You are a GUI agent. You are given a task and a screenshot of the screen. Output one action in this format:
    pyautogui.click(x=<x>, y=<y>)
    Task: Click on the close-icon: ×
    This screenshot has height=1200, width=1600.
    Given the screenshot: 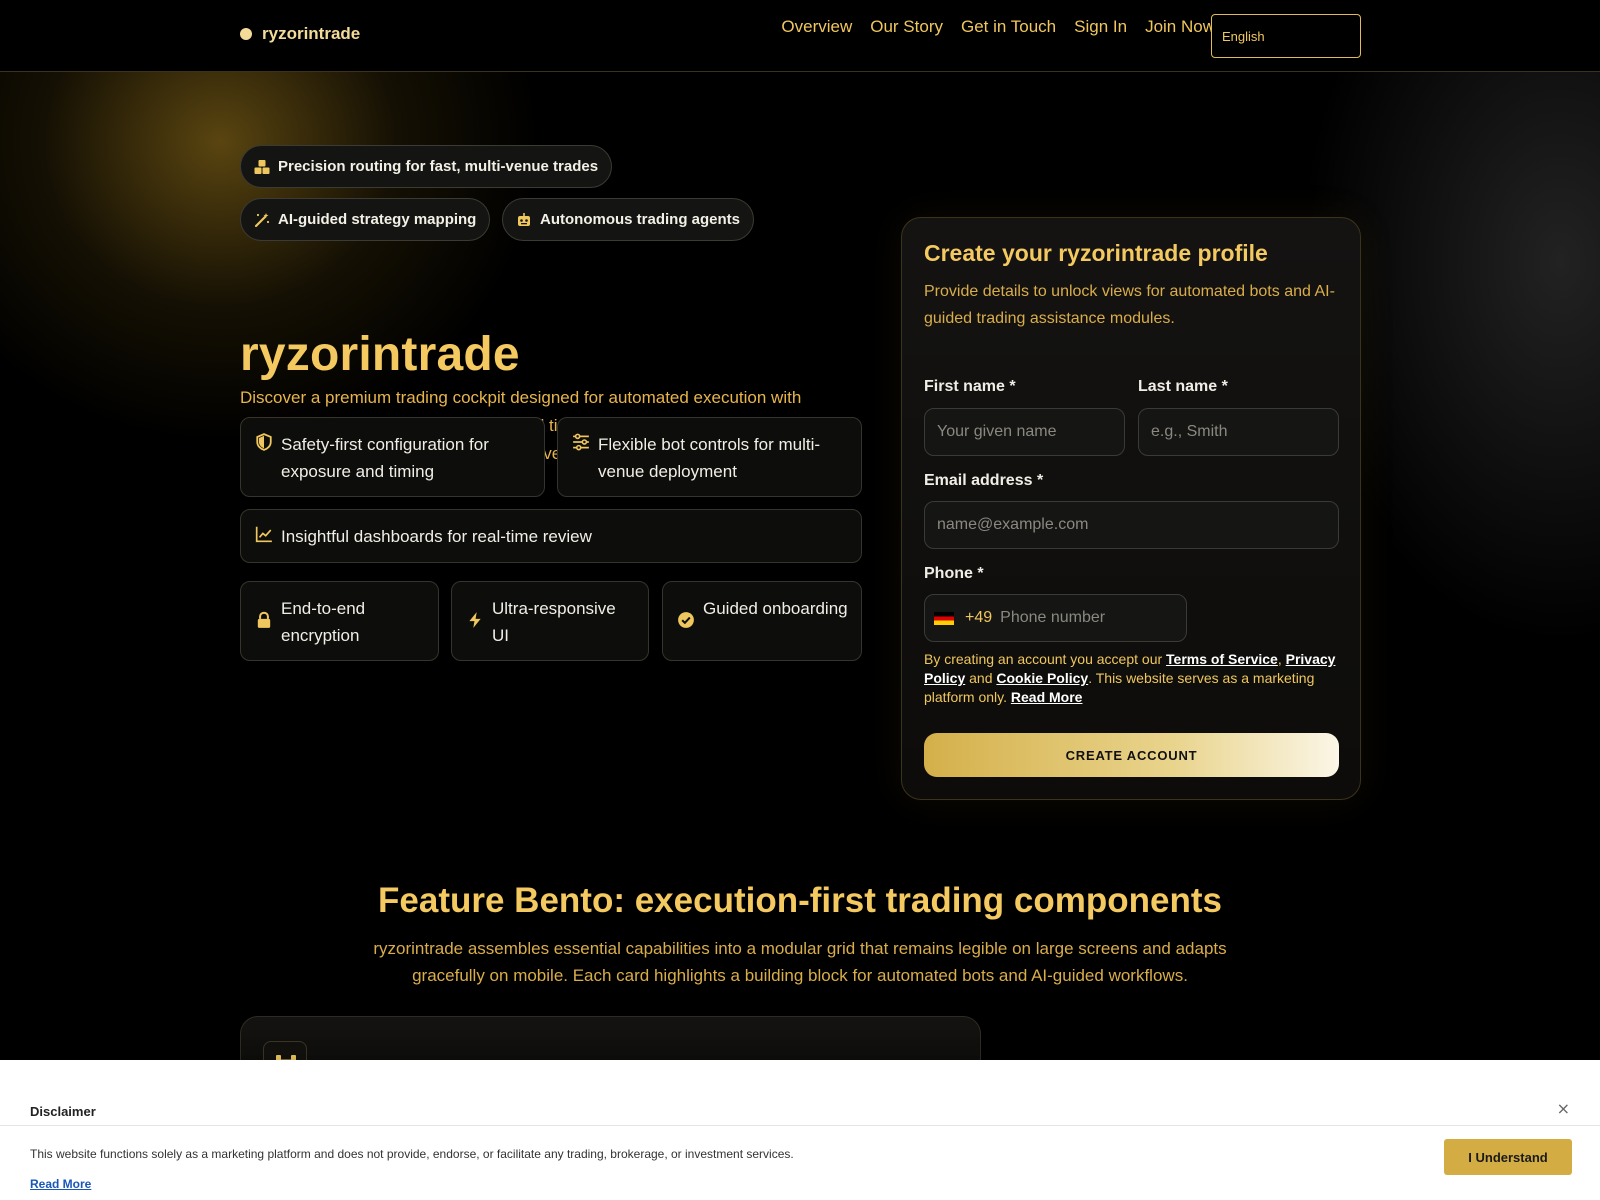 What is the action you would take?
    pyautogui.click(x=1563, y=1108)
    